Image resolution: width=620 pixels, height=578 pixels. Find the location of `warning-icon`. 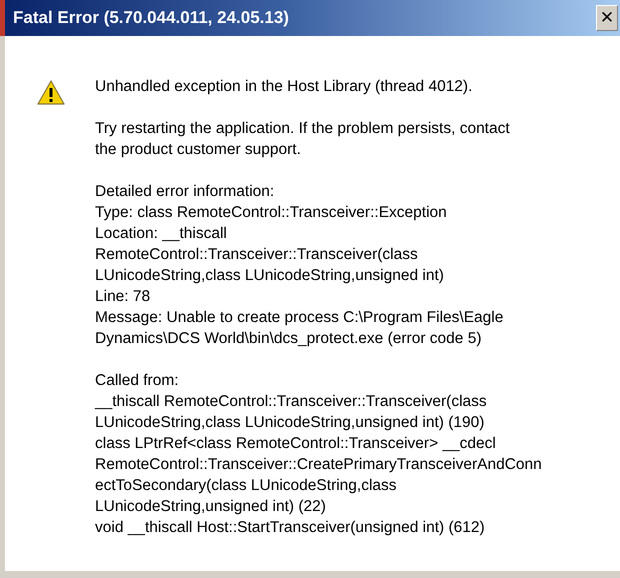

warning-icon is located at coordinates (51, 92).